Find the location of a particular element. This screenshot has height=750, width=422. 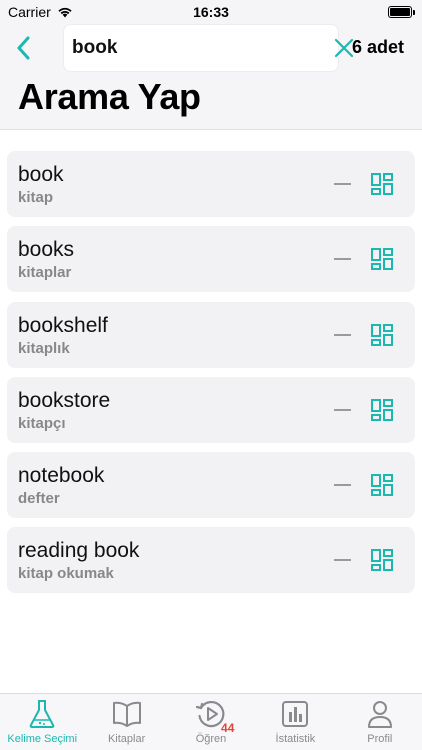

tab-label: Profil is located at coordinates (380, 739).